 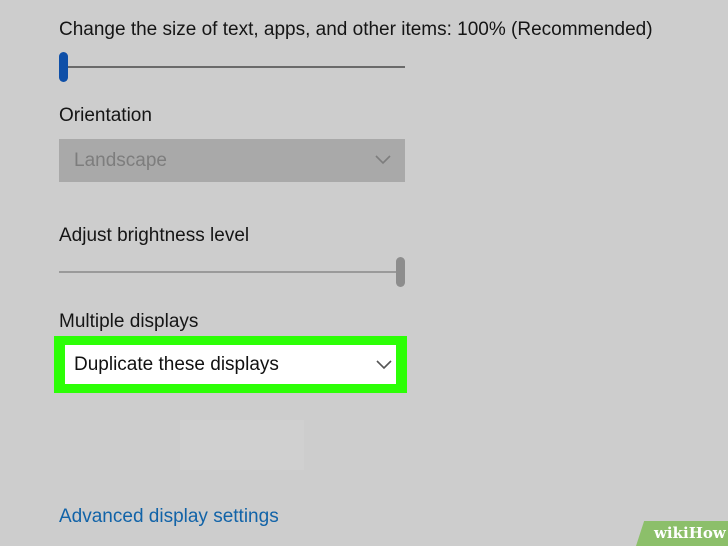 I want to click on orientation-selected-value: Landscape, so click(x=120, y=160).